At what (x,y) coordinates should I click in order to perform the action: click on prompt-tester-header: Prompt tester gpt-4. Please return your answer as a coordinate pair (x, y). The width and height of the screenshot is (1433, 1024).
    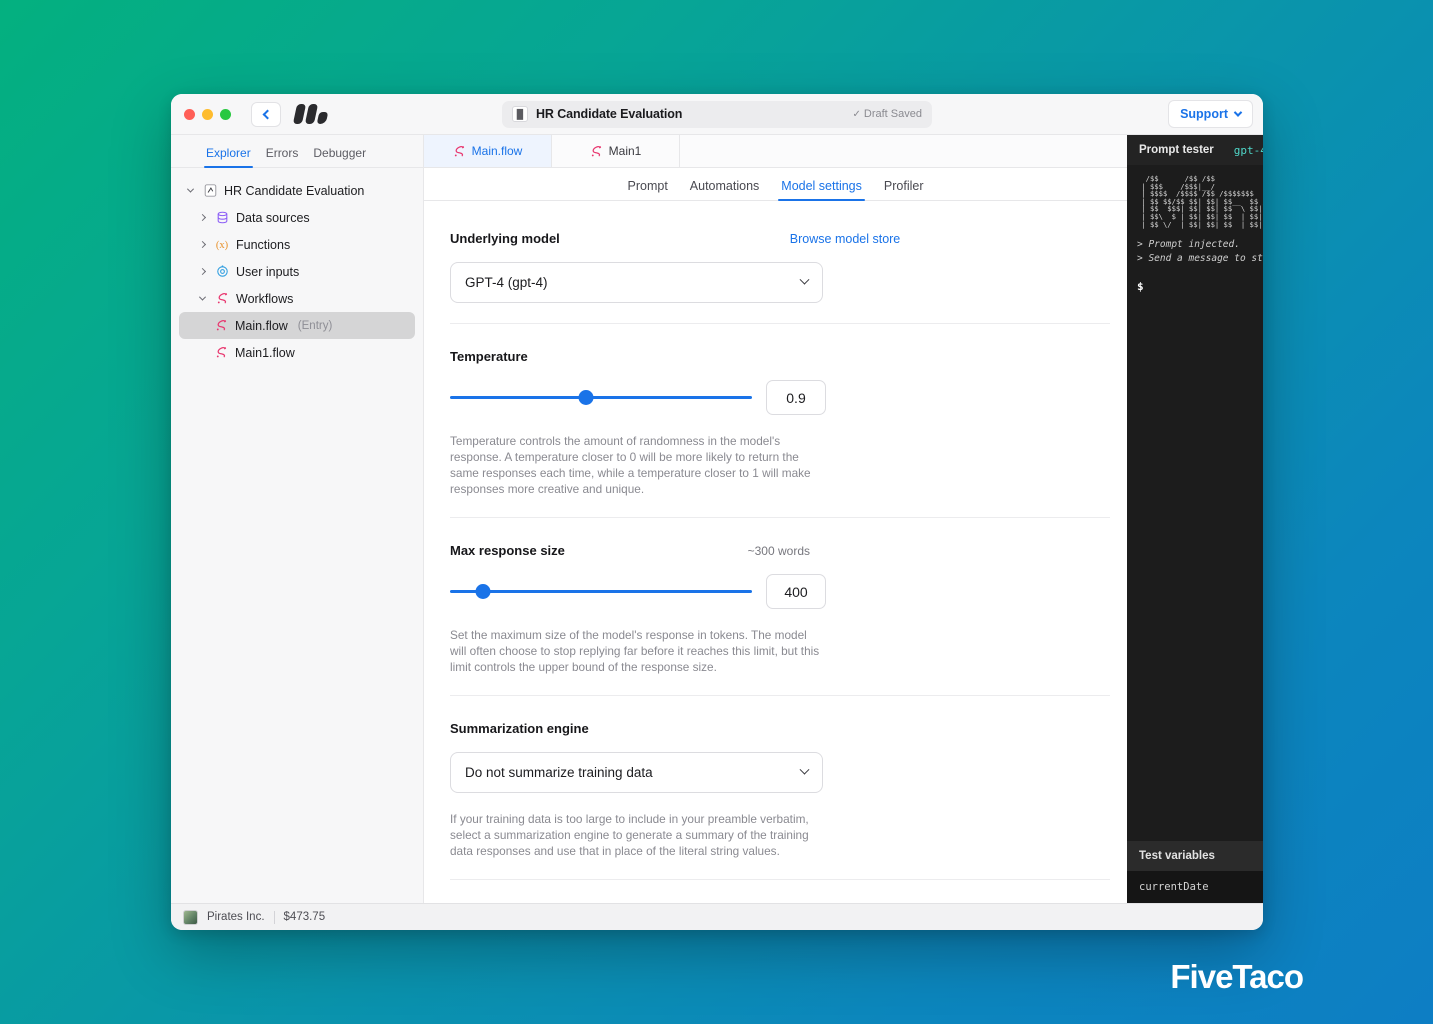
    Looking at the image, I should click on (1195, 150).